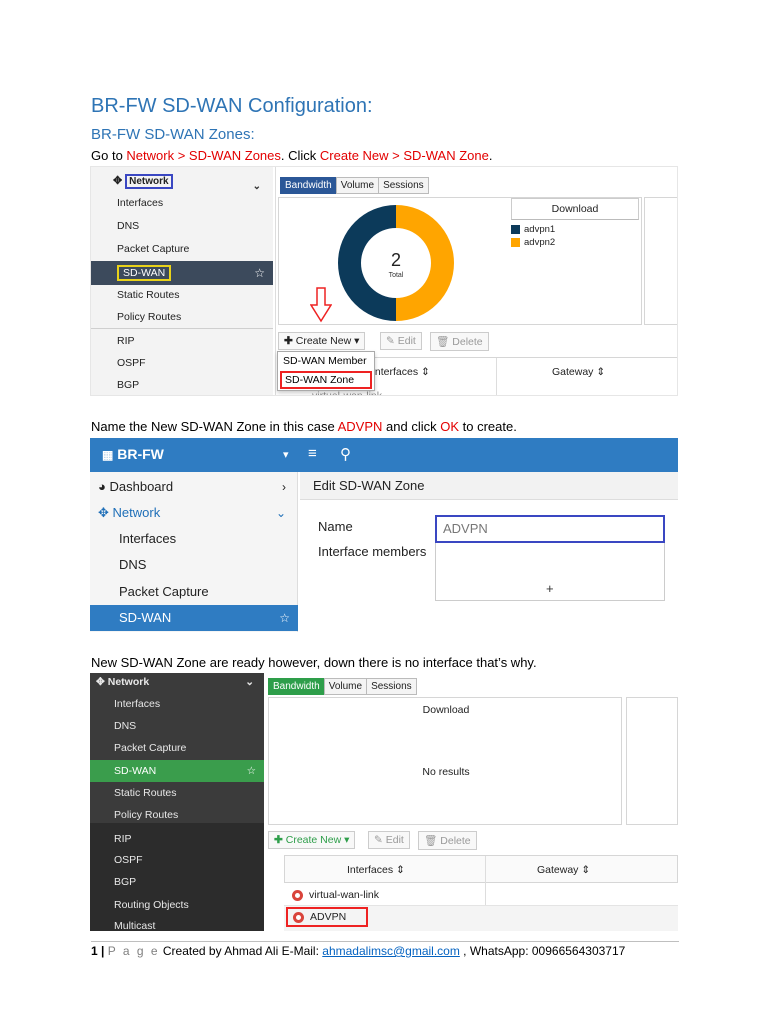 This screenshot has width=768, height=1024. Describe the element at coordinates (149, 181) in the screenshot. I see `sidebar-item-label: Network` at that location.